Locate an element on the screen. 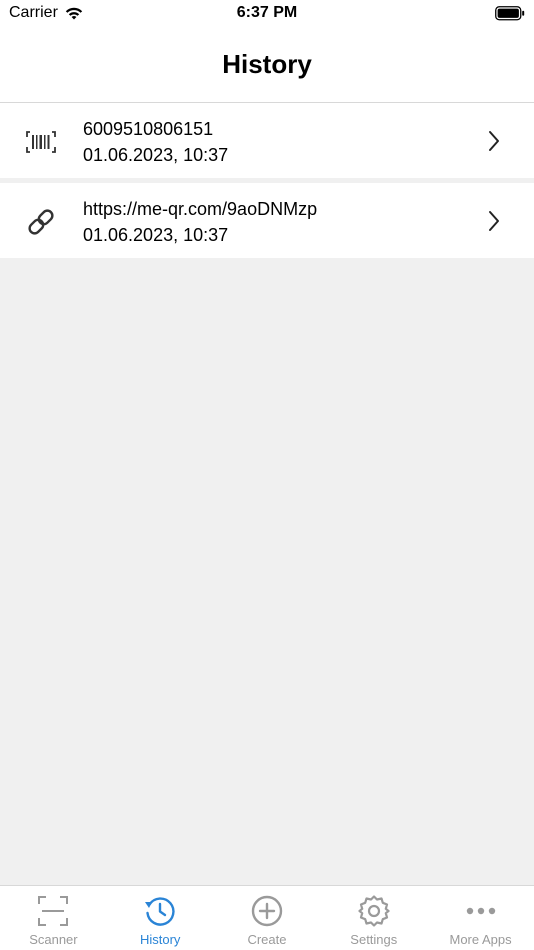 The height and width of the screenshot is (950, 534). tab-label: Create is located at coordinates (267, 939).